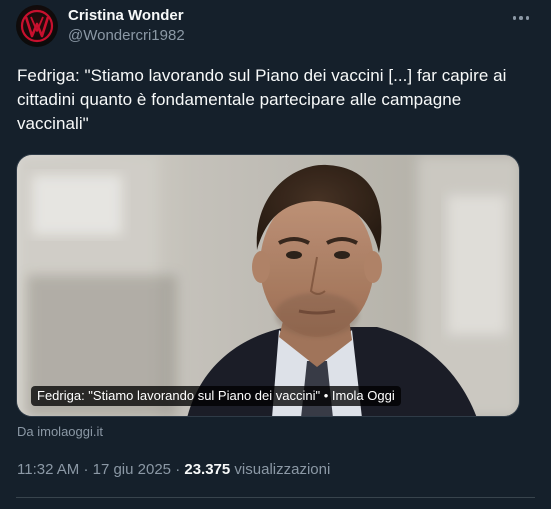 The image size is (551, 509). What do you see at coordinates (48, 469) in the screenshot?
I see `tweet-time: 11:32 AM` at bounding box center [48, 469].